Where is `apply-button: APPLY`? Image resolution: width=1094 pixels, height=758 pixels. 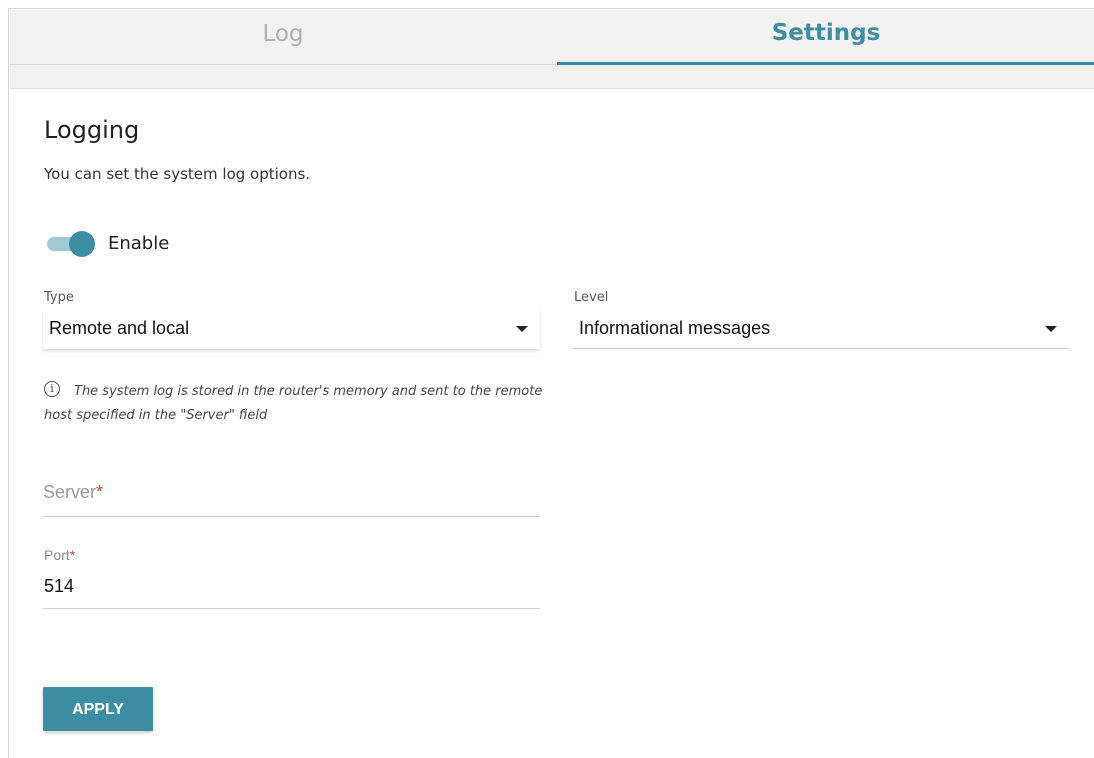
apply-button: APPLY is located at coordinates (98, 709).